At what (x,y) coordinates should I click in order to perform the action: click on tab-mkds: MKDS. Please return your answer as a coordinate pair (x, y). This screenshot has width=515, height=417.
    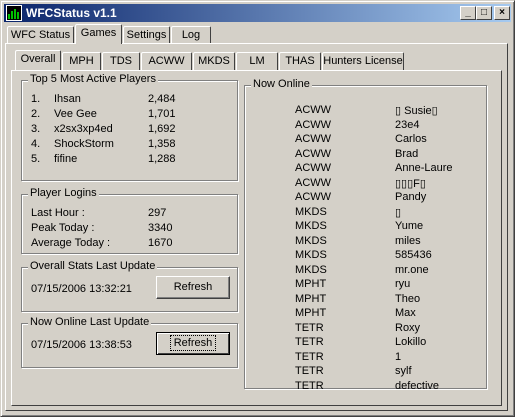
    Looking at the image, I should click on (214, 61).